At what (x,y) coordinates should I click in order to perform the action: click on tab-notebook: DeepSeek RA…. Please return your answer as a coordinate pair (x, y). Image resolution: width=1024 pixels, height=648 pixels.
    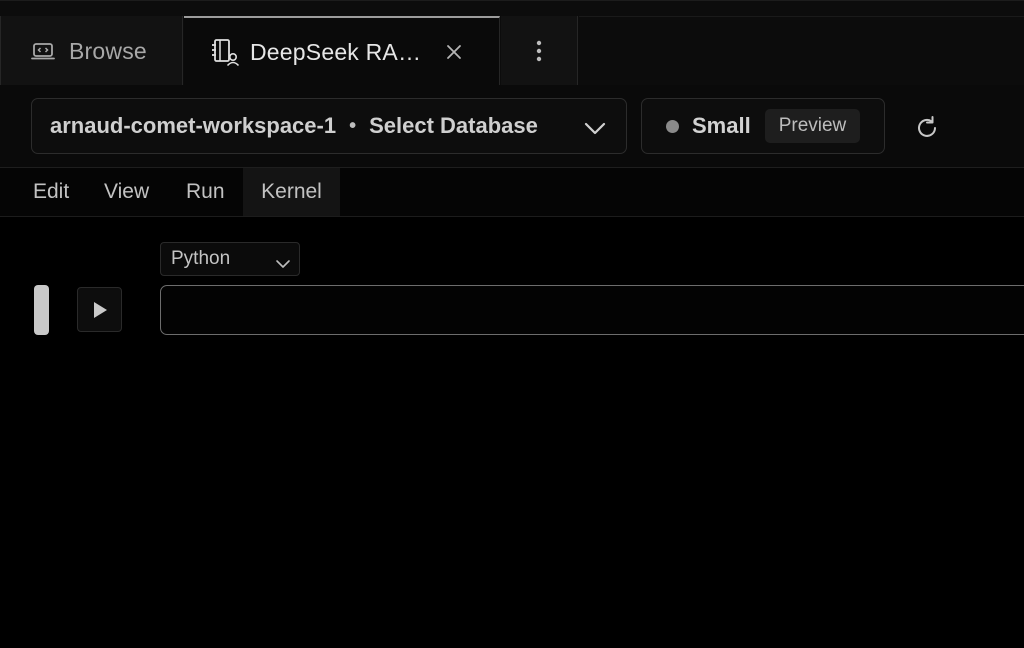
    Looking at the image, I should click on (342, 51).